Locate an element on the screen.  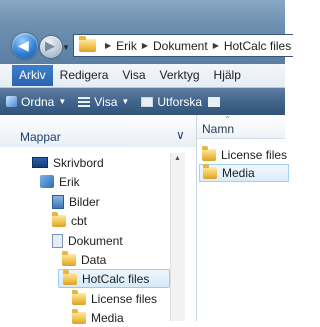
ordna-button: Ordna ▼ is located at coordinates (36, 101).